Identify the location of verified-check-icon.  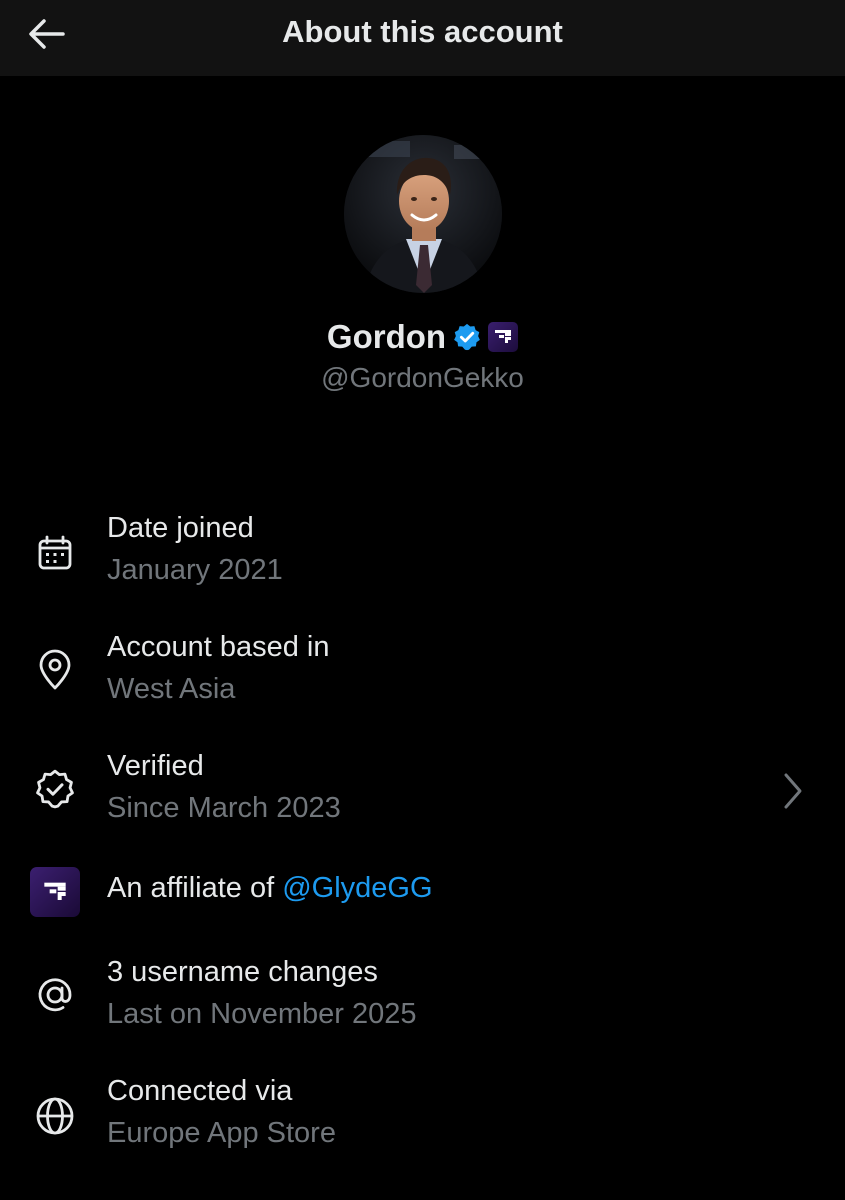
(55, 789).